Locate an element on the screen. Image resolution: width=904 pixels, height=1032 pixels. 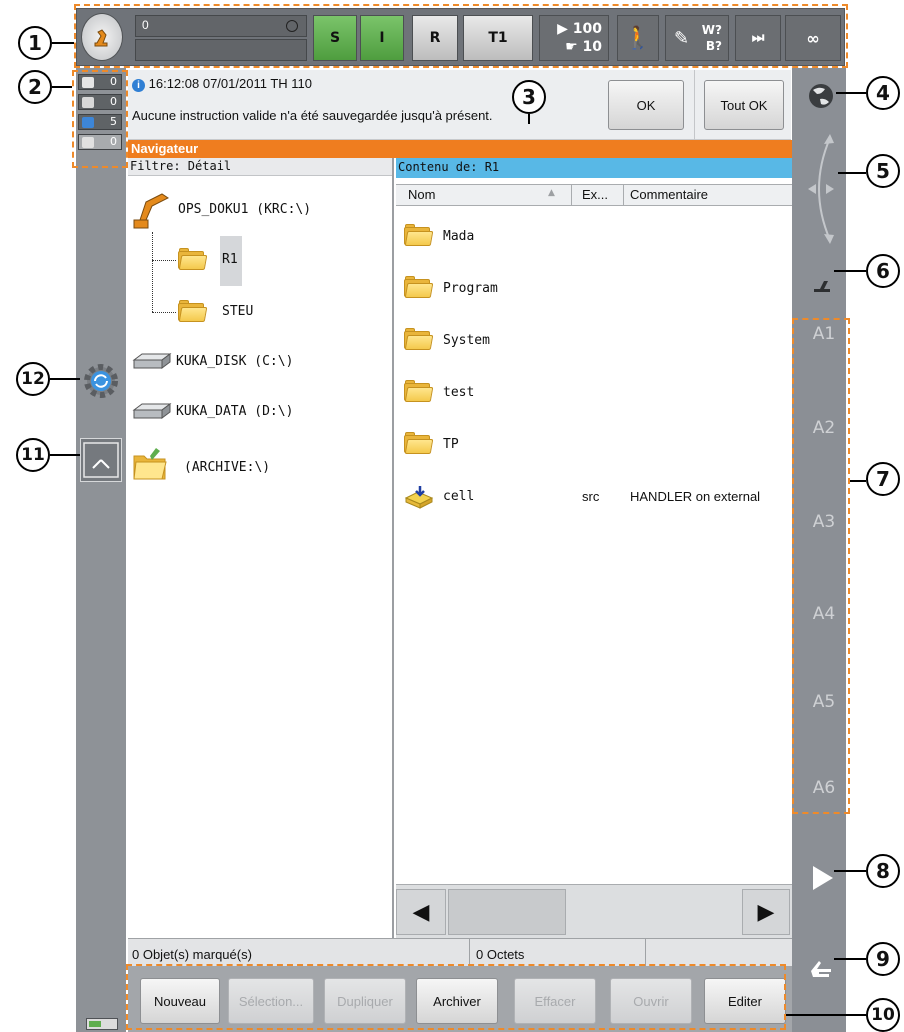
list-item: System is located at coordinates (594, 341).